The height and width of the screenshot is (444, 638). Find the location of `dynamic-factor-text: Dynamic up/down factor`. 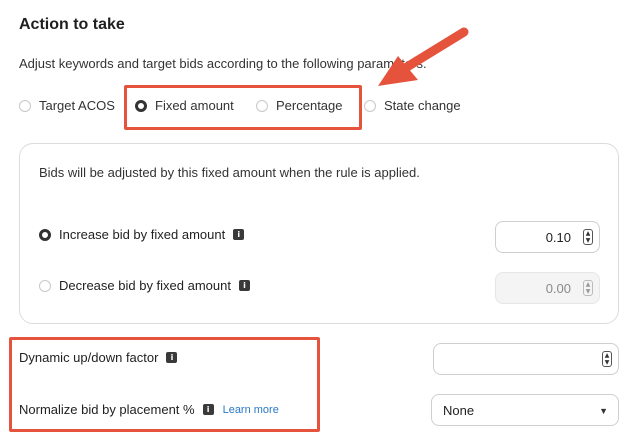

dynamic-factor-text: Dynamic up/down factor is located at coordinates (89, 357).